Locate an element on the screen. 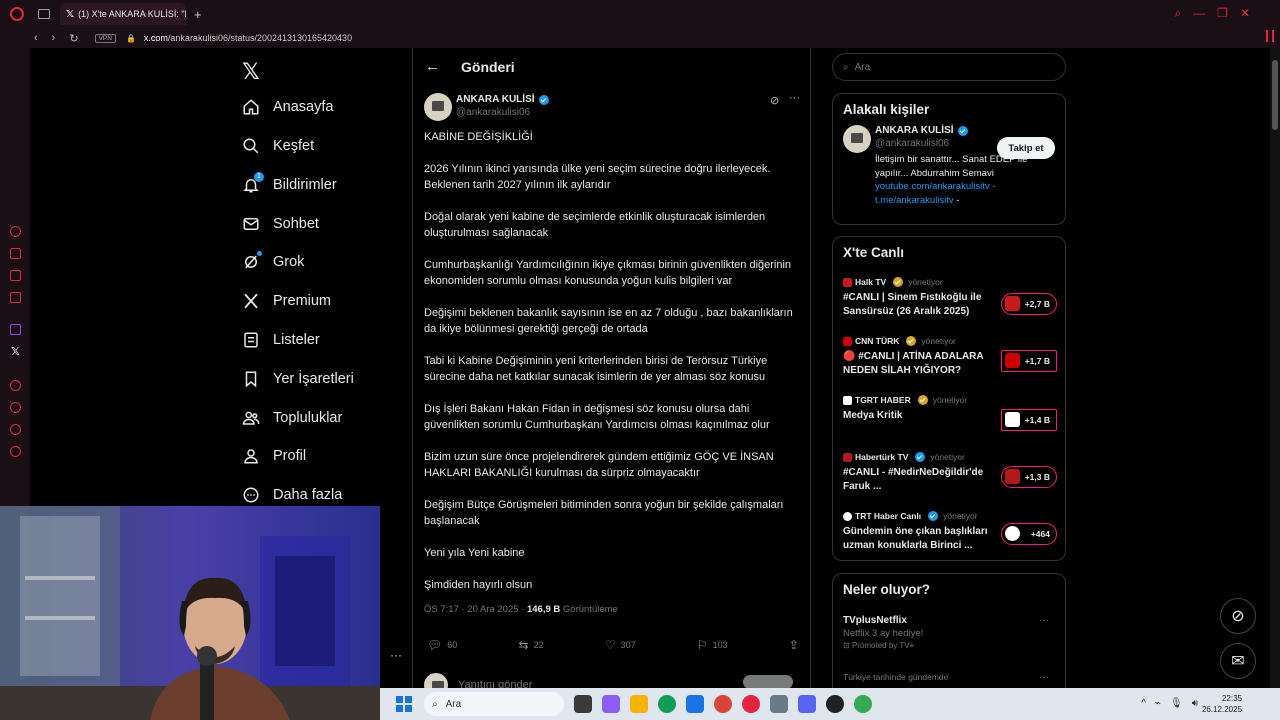 The width and height of the screenshot is (1280, 720). author-name: ANKARA KULİSİ is located at coordinates (502, 99).